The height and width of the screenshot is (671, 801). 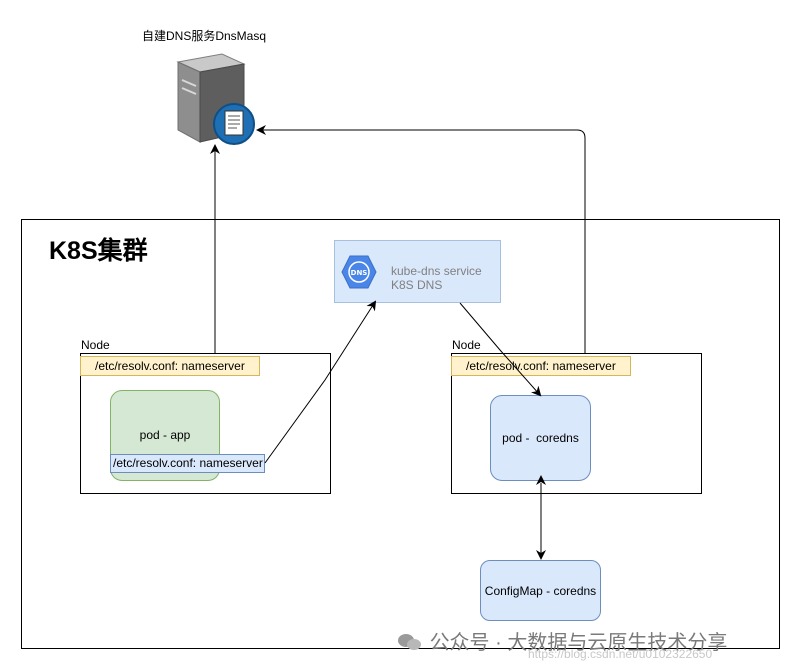 What do you see at coordinates (500, 349) in the screenshot?
I see `arrow-service-to-coredns` at bounding box center [500, 349].